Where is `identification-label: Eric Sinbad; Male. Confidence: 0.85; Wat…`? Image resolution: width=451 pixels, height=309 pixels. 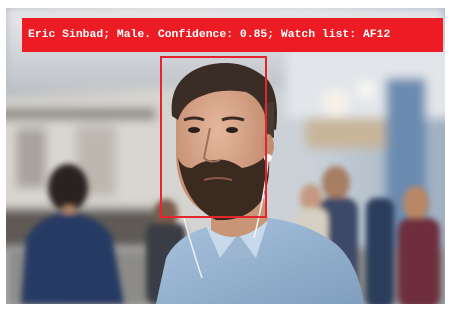
identification-label: Eric Sinbad; Male. Confidence: 0.85; Wat… is located at coordinates (209, 35).